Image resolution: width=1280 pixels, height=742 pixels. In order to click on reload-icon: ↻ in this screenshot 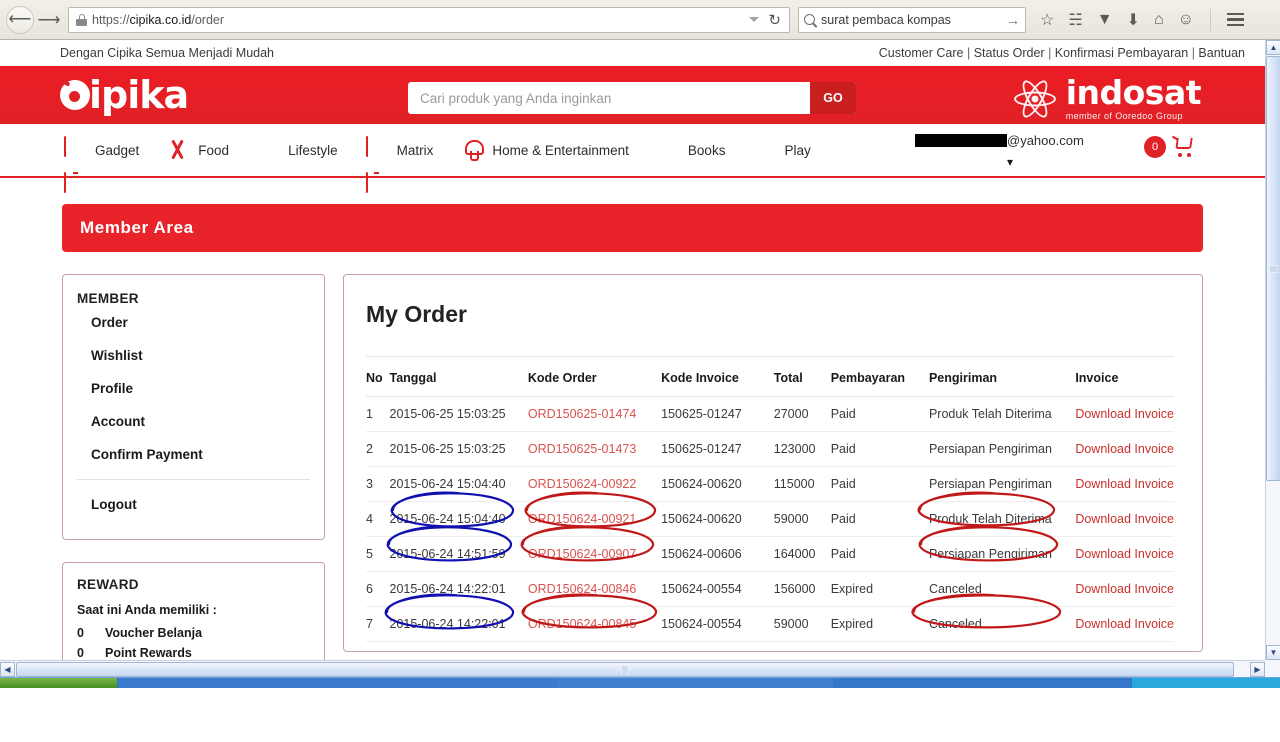, I will do `click(774, 20)`.